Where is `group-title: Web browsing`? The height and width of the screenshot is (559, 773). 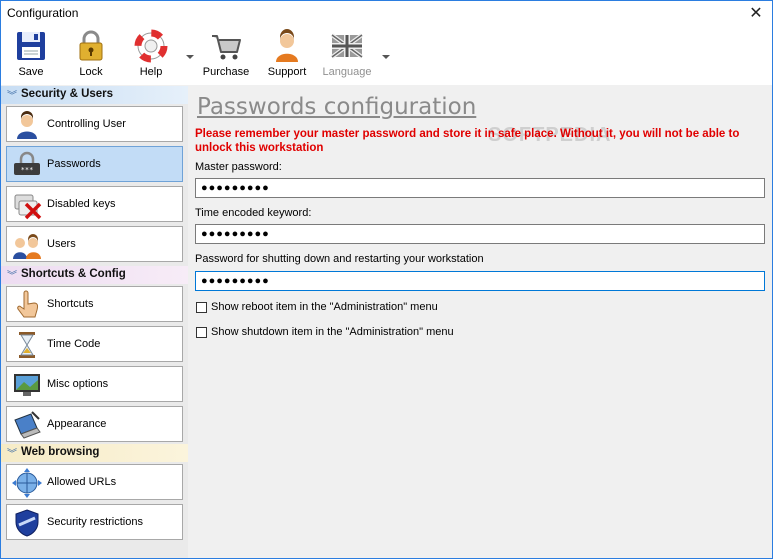 group-title: Web browsing is located at coordinates (60, 452).